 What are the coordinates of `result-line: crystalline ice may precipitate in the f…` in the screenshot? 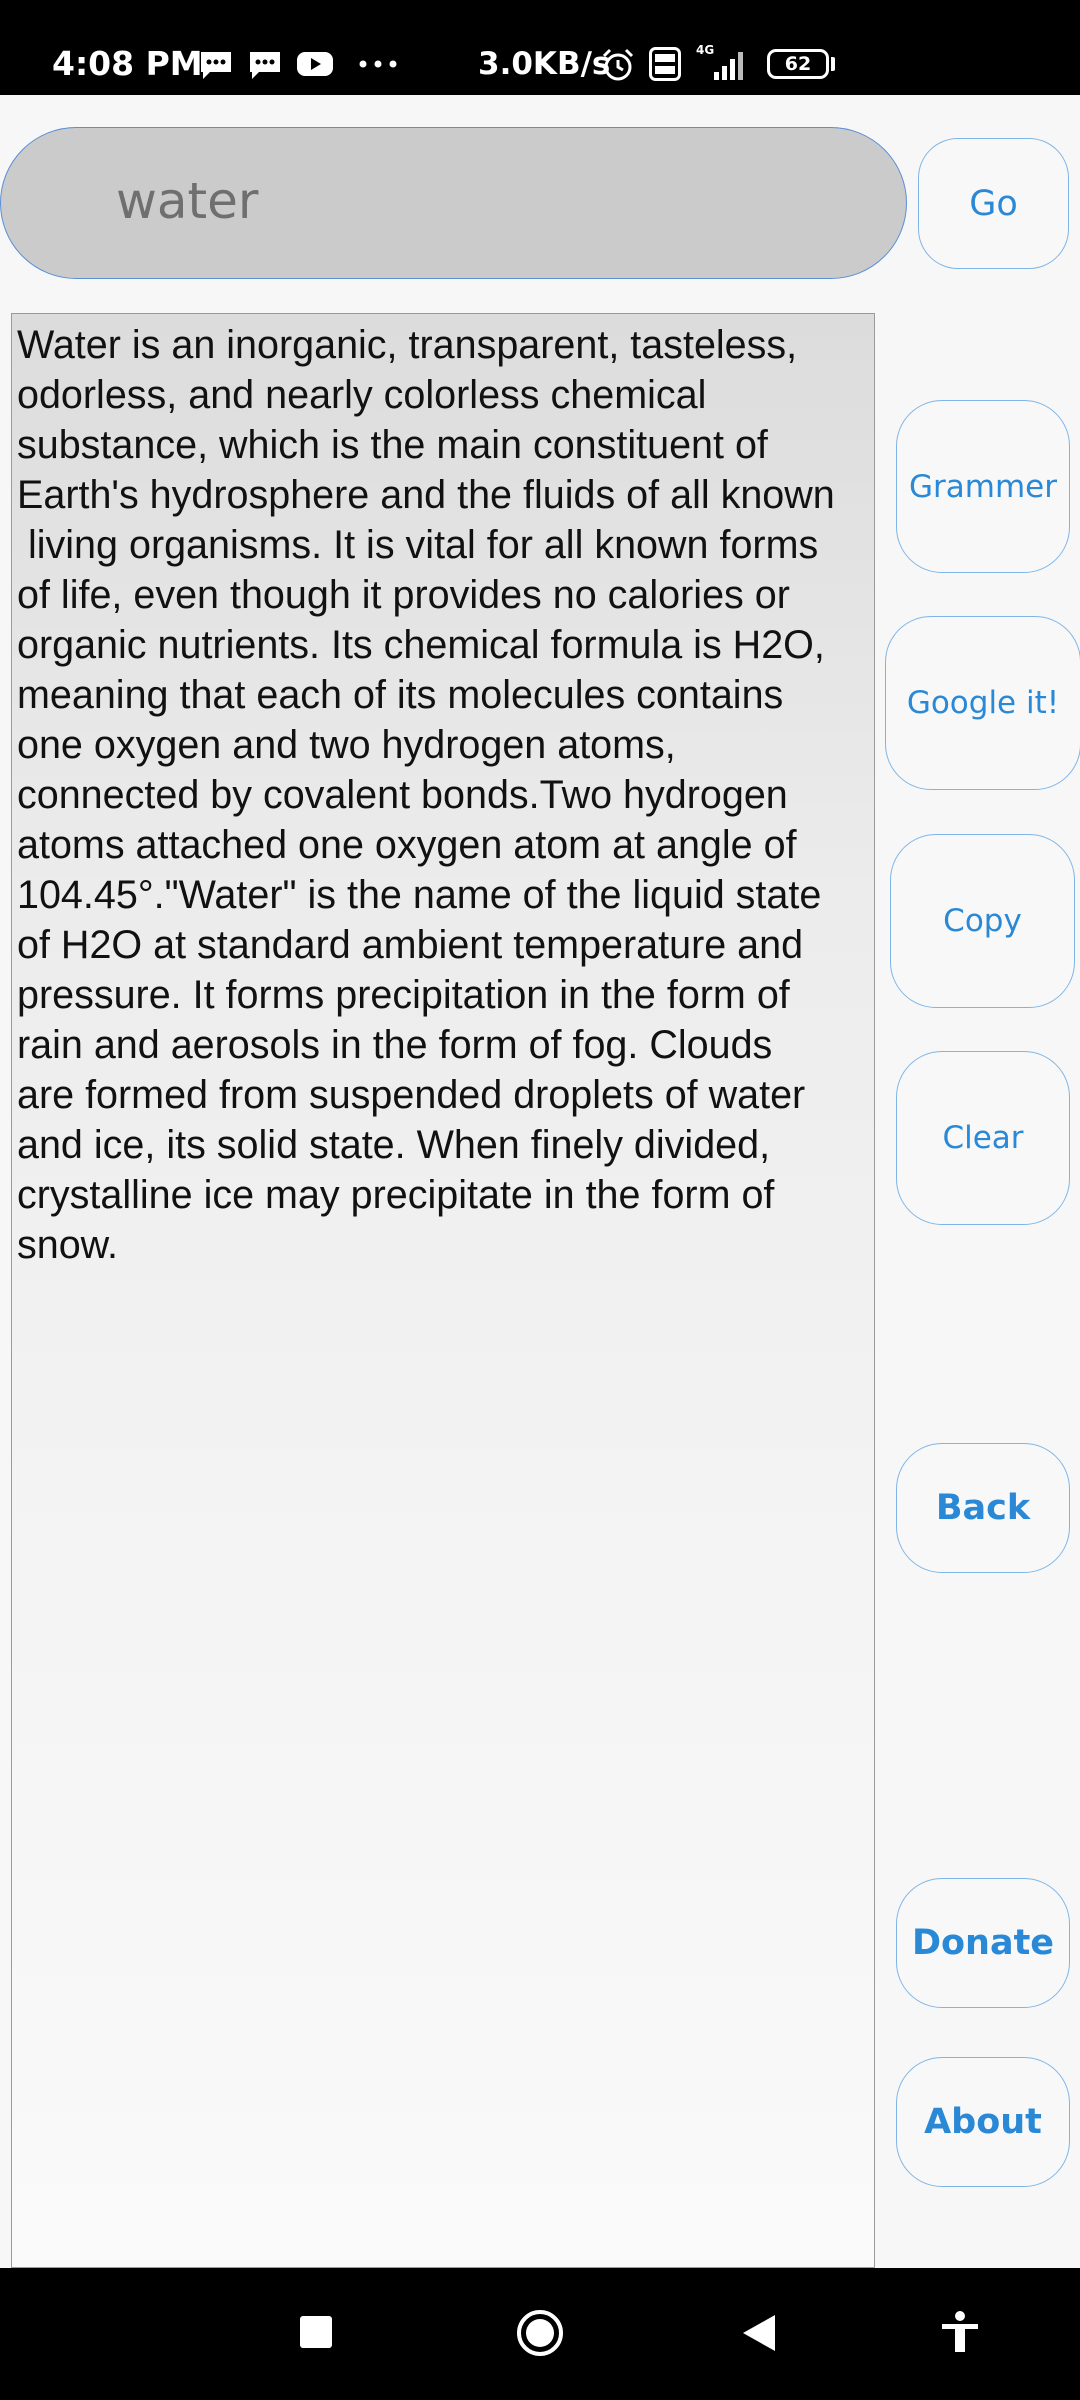 It's located at (396, 1195).